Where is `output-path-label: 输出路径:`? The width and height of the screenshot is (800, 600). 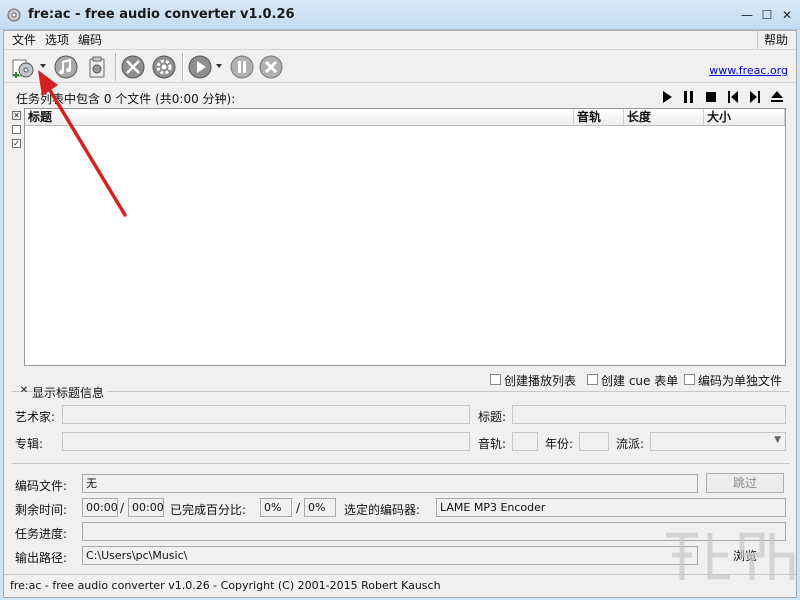
output-path-label: 输出路径: is located at coordinates (41, 558).